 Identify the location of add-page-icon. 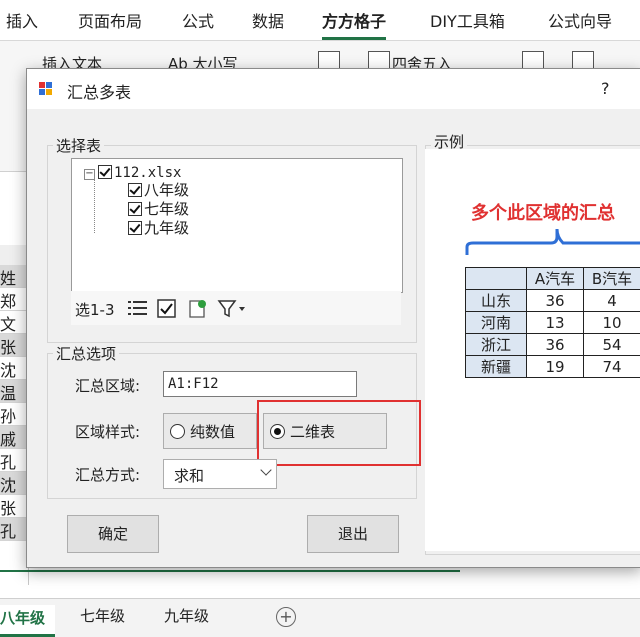
(198, 309).